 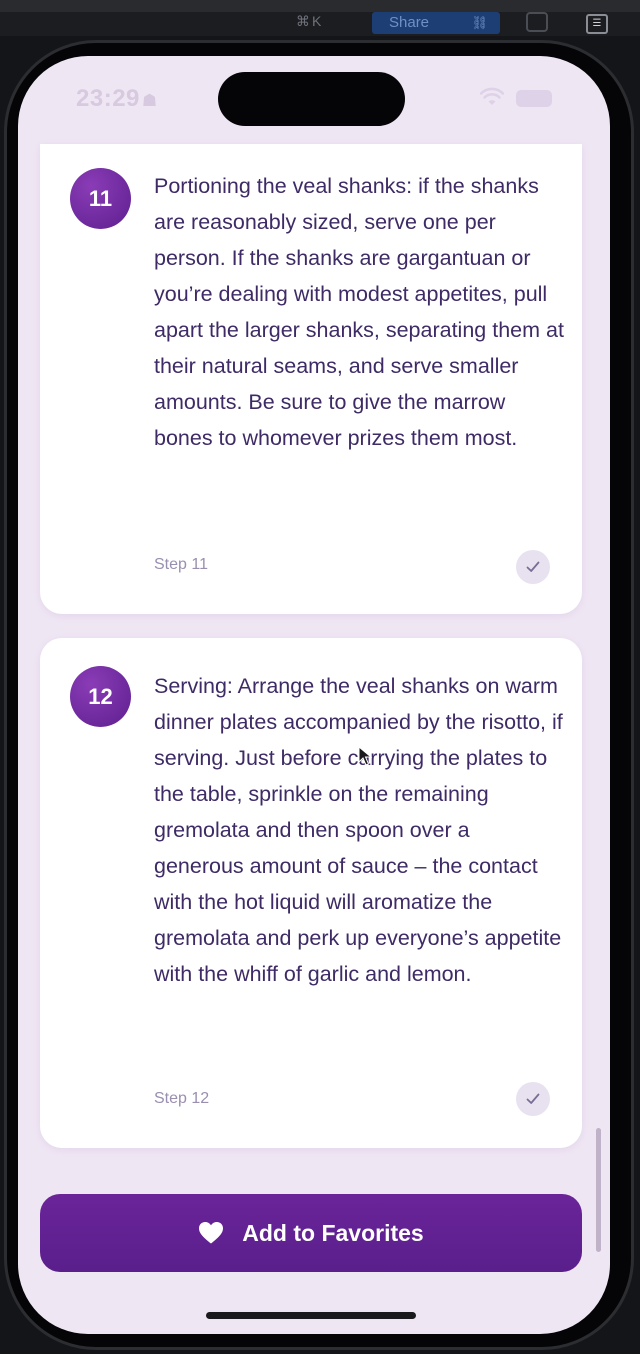 I want to click on step-label: Step 11, so click(x=181, y=564).